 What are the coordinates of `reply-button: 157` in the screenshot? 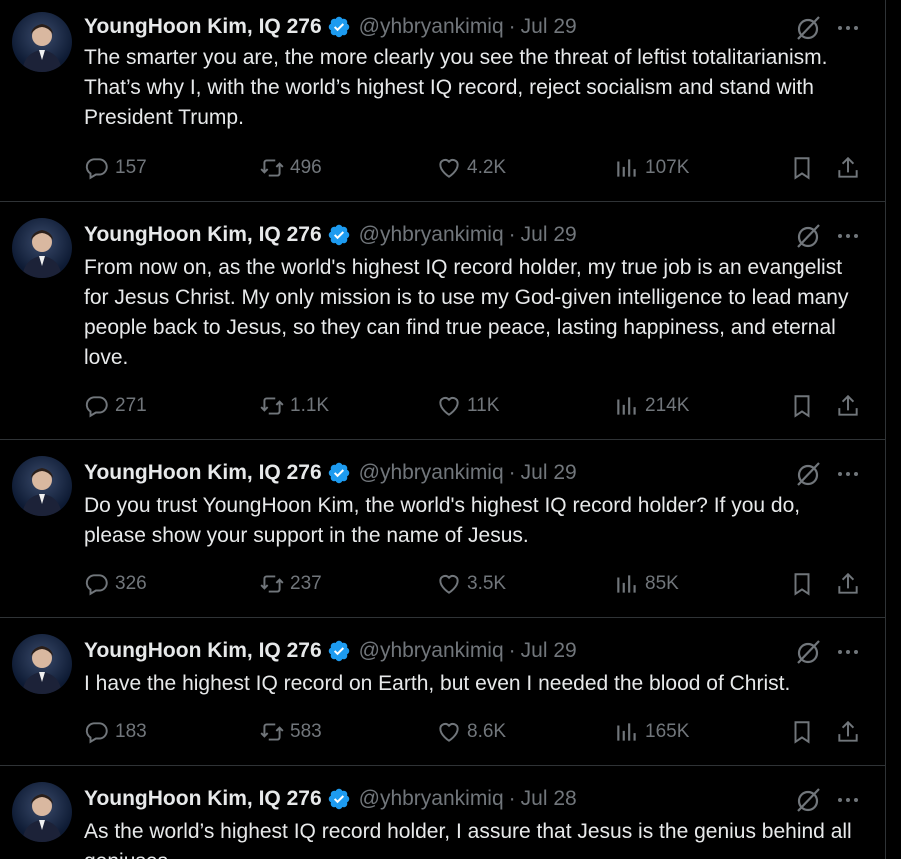 It's located at (115, 168).